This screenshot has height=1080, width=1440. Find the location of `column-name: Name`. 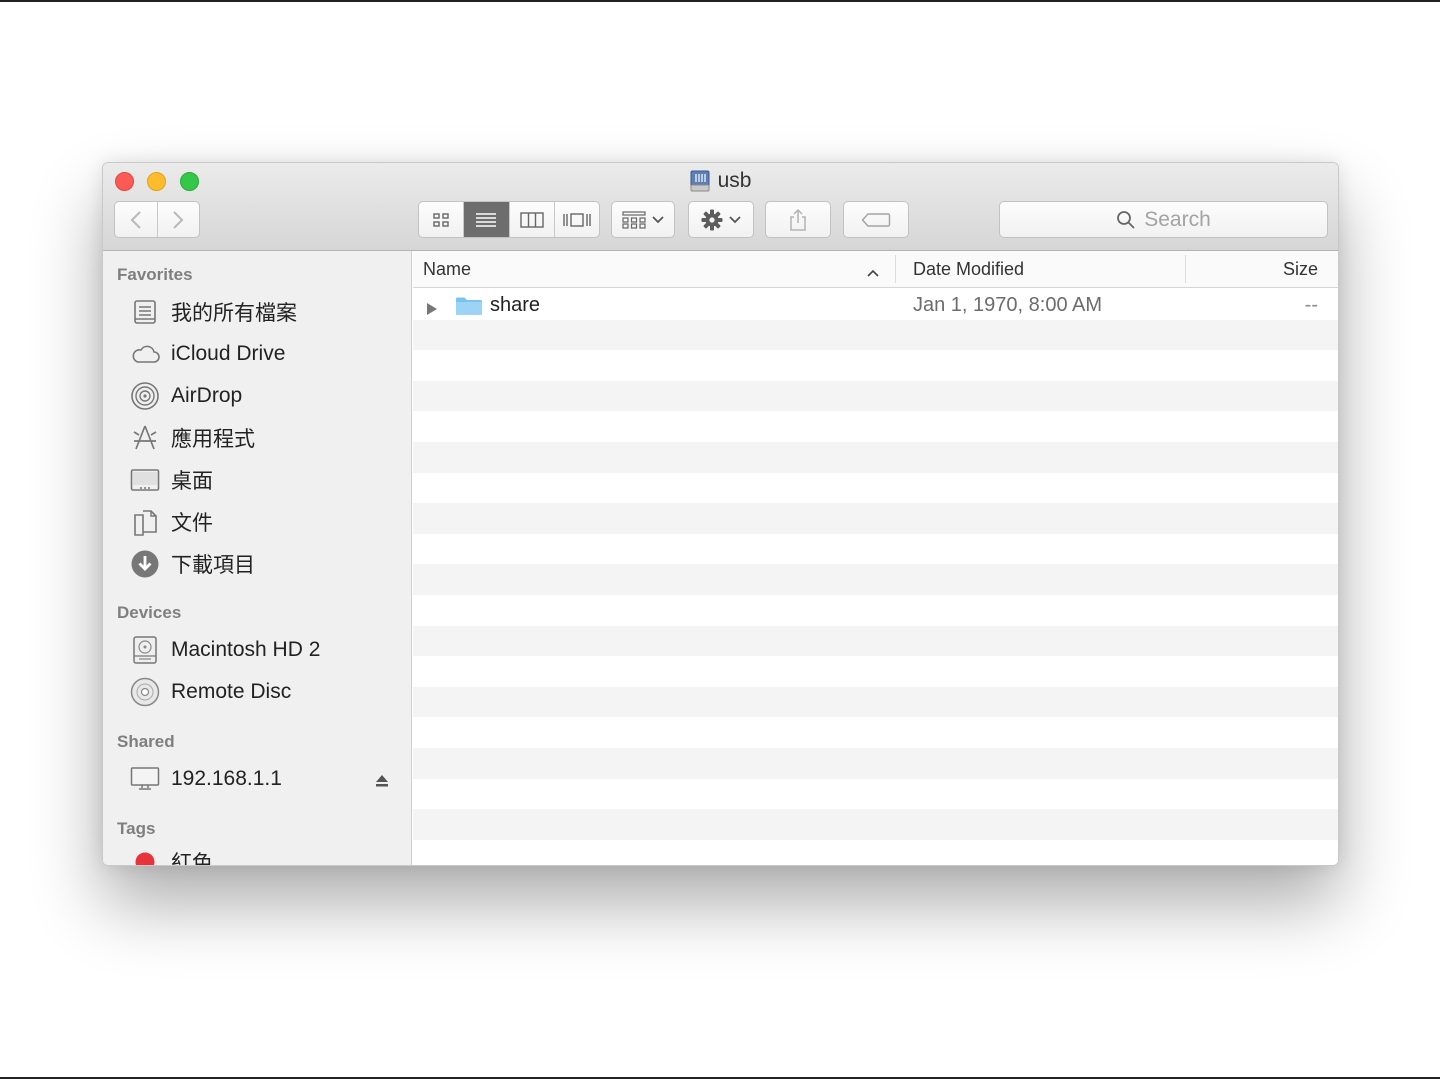

column-name: Name is located at coordinates (659, 269).